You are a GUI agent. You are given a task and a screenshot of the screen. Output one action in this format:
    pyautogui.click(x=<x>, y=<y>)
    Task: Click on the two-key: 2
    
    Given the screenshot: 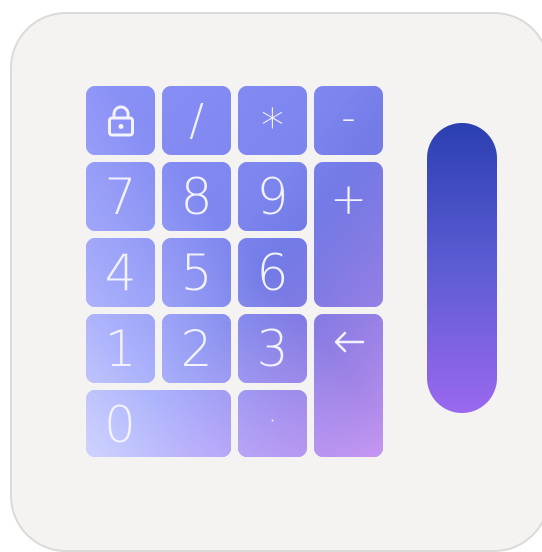 What is the action you would take?
    pyautogui.click(x=196, y=348)
    